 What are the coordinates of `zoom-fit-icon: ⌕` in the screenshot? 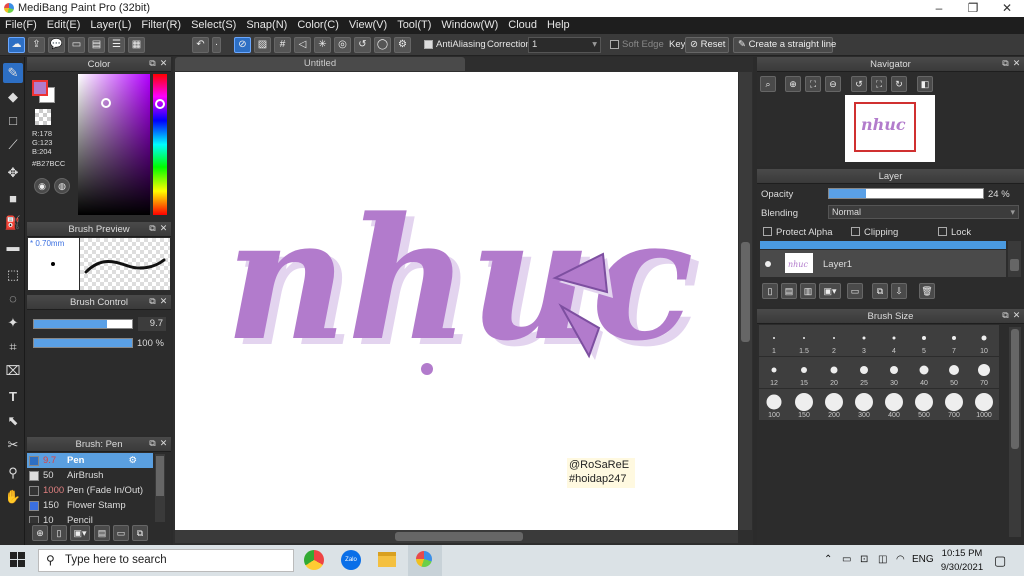 It's located at (768, 84).